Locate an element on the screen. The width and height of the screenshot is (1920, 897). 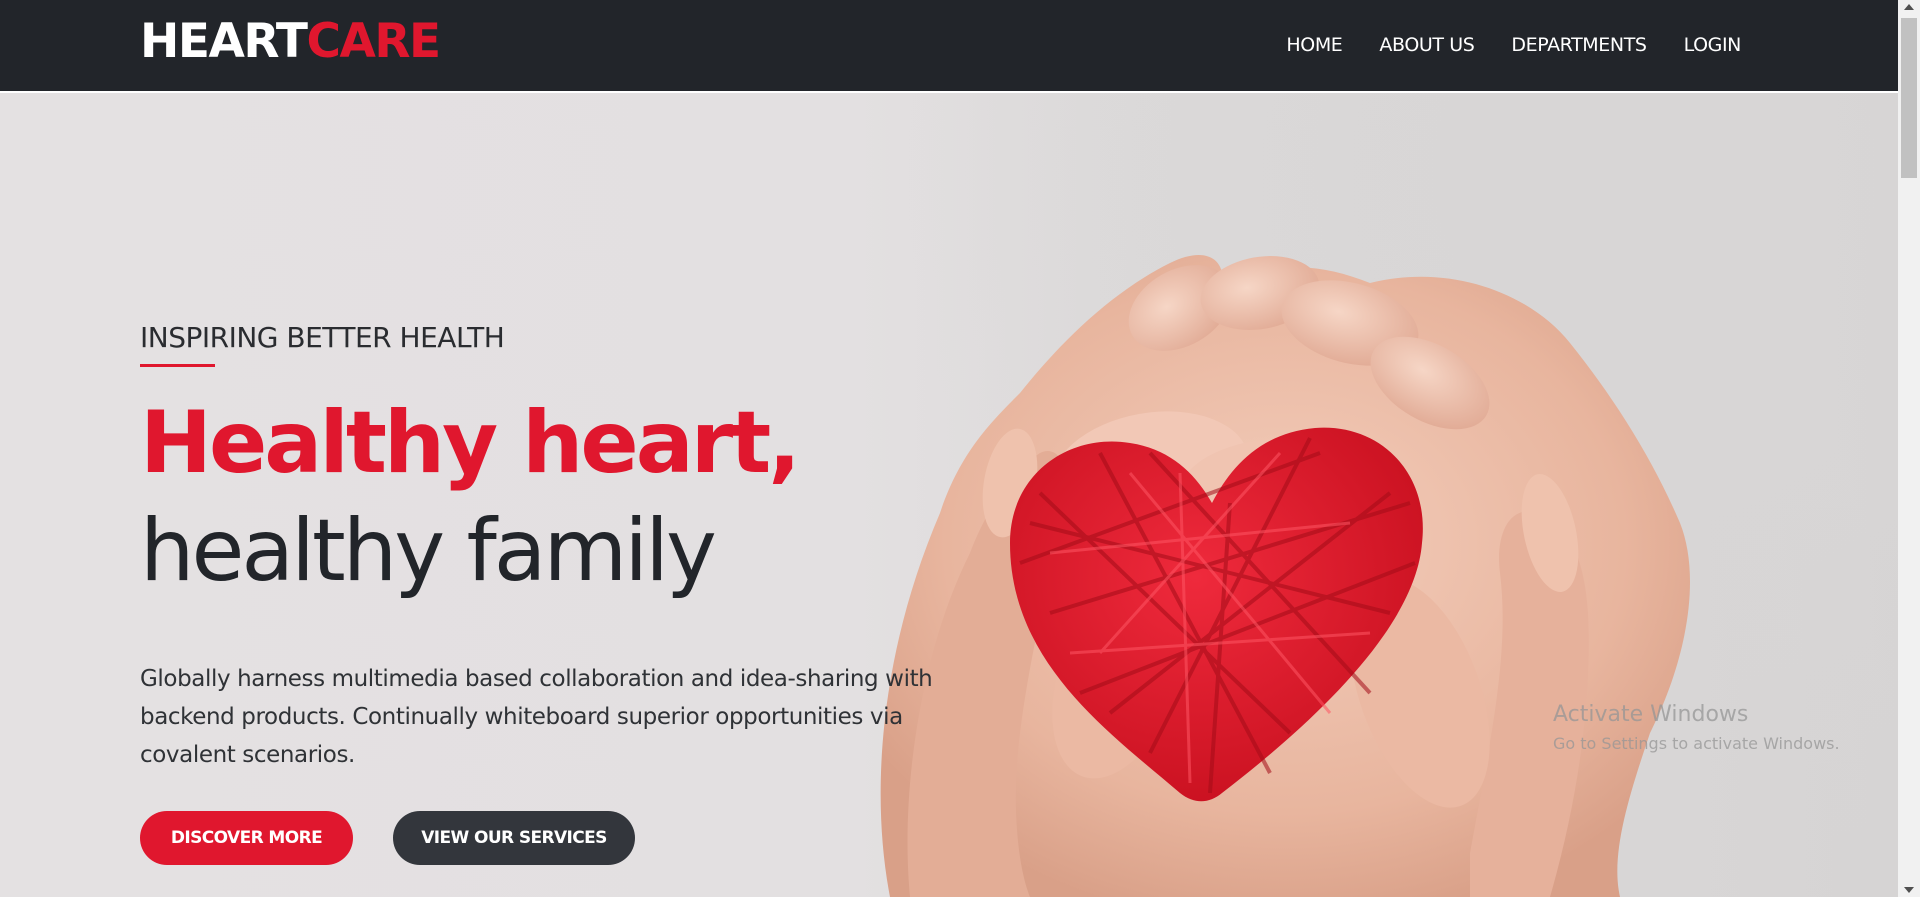
scrollbar-thumb is located at coordinates (1909, 98).